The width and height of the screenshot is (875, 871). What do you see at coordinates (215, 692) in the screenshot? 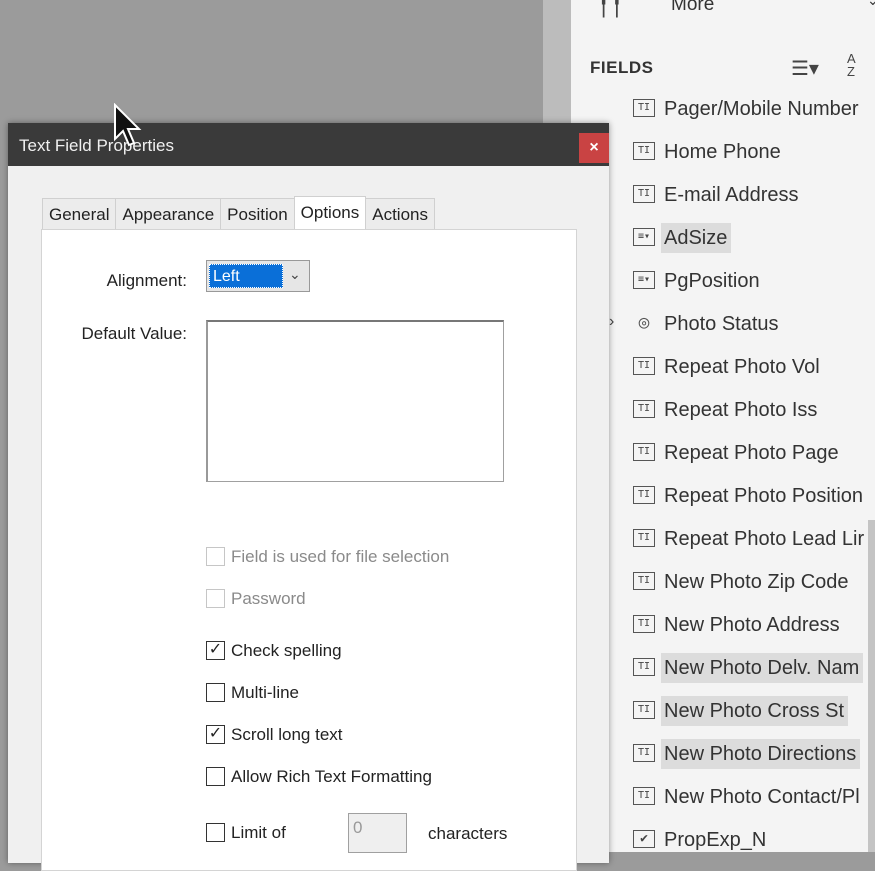
I see `multiline-checkbox` at bounding box center [215, 692].